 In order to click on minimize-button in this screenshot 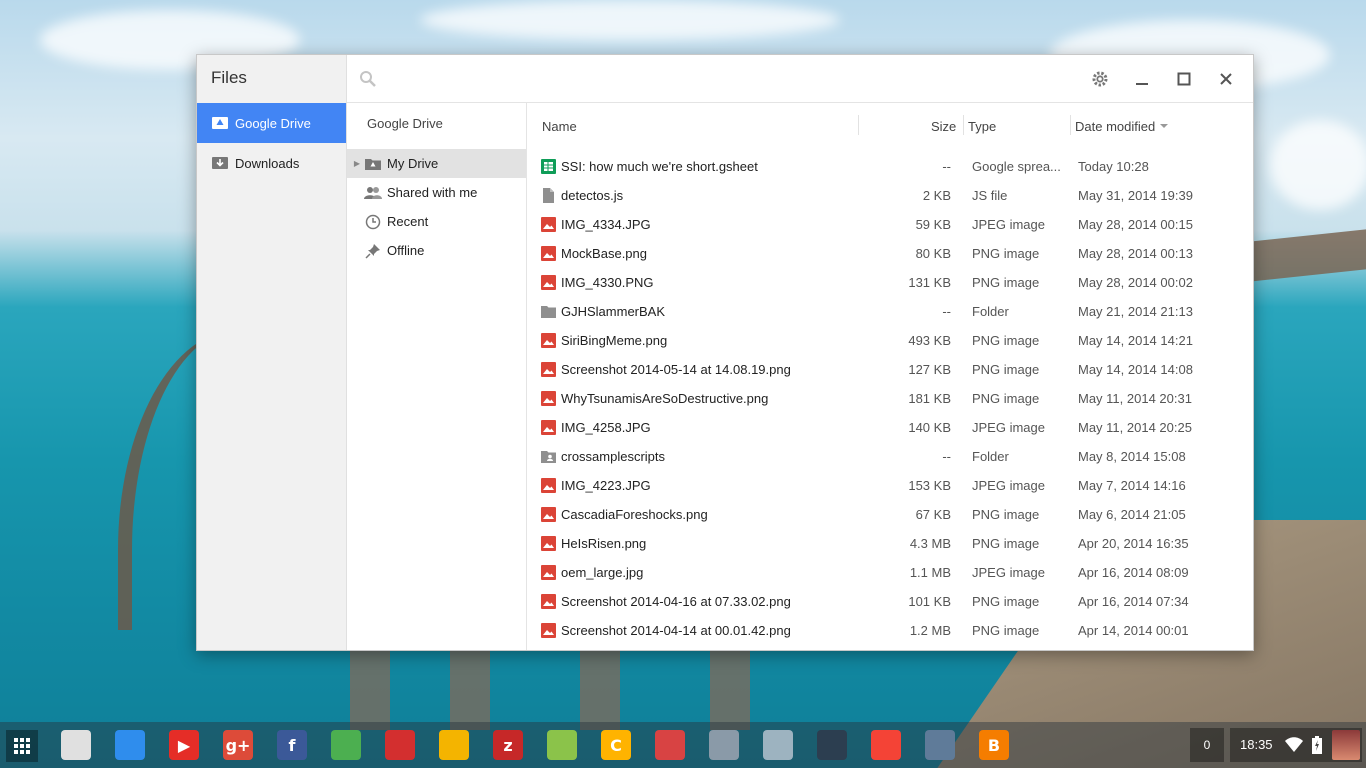, I will do `click(1142, 79)`.